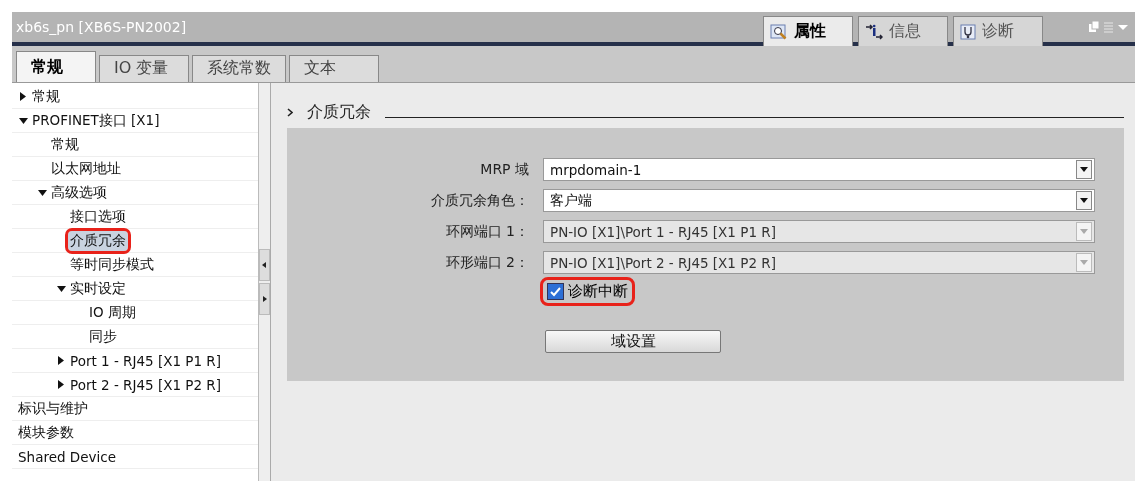  Describe the element at coordinates (98, 240) in the screenshot. I see `tree-item: 介质冗余` at that location.